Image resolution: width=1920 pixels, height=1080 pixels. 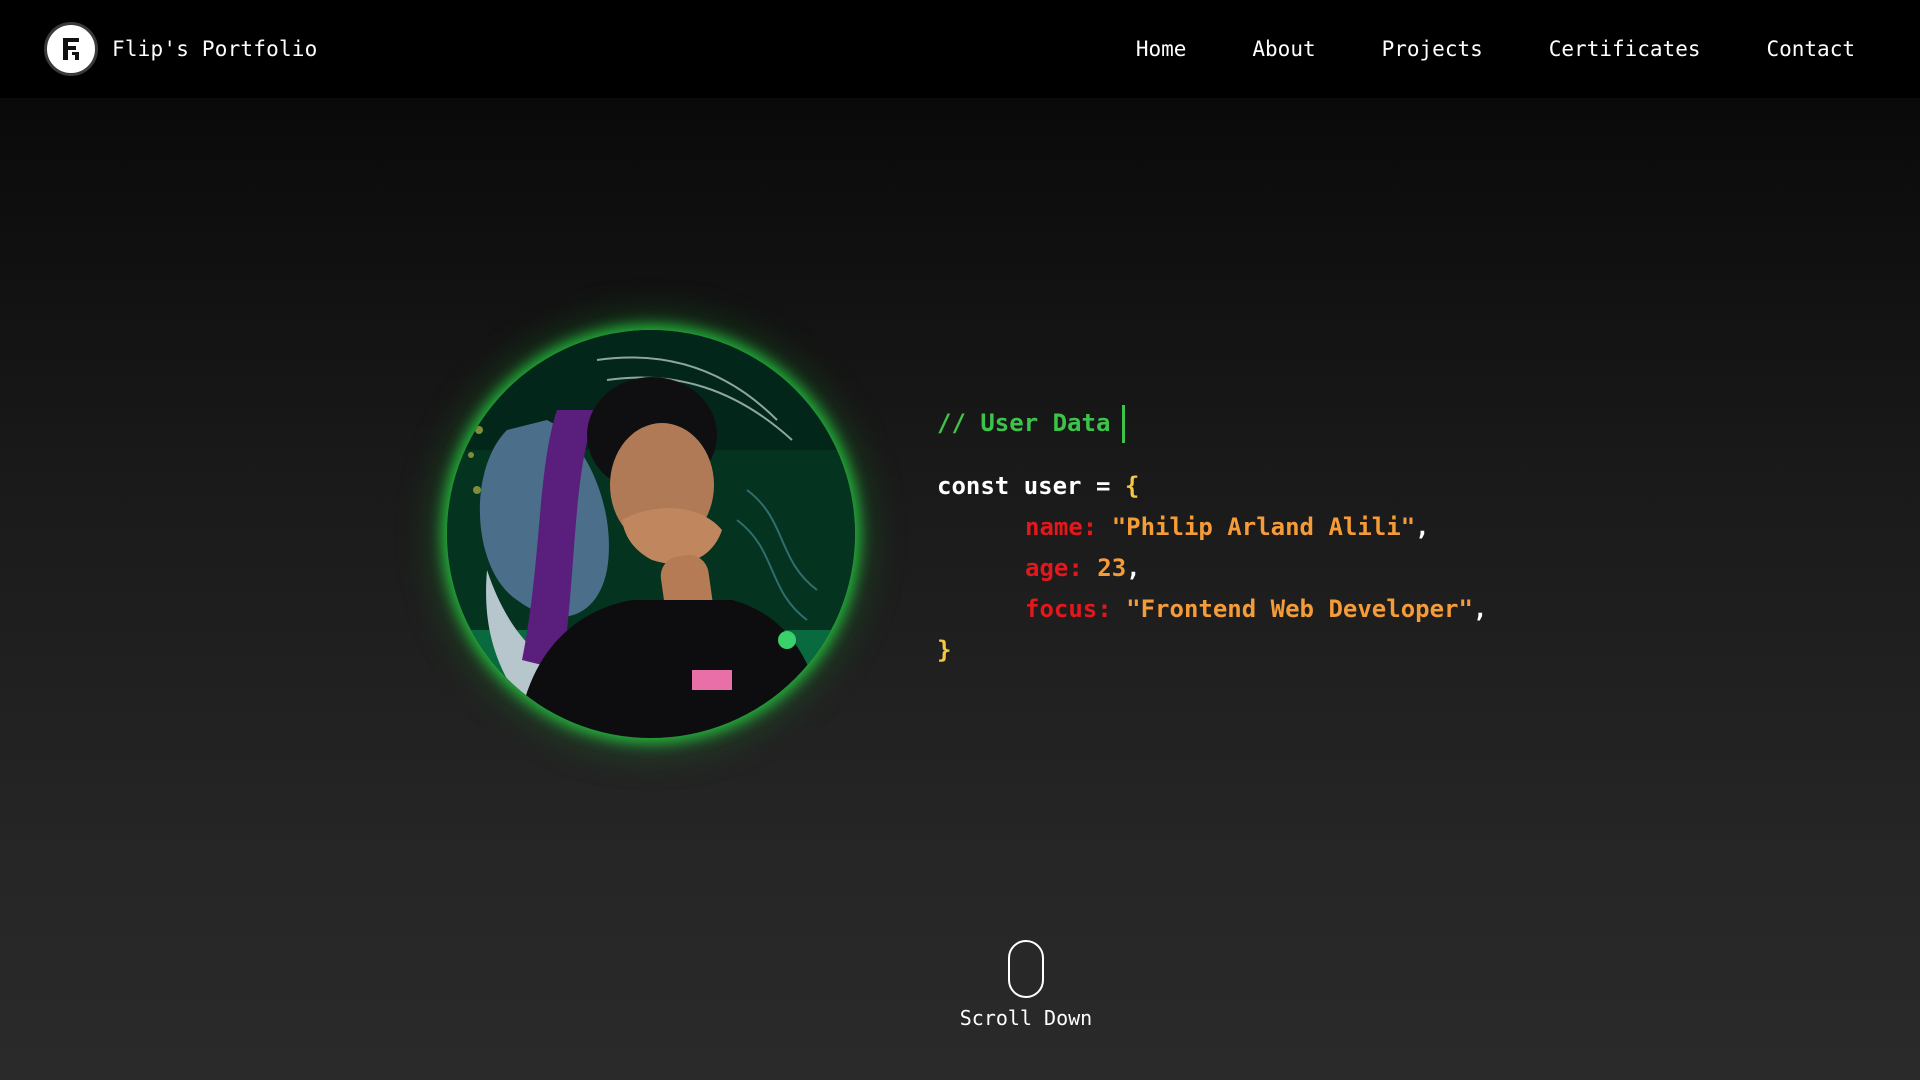 I want to click on code-open-brace: {, so click(x=1132, y=486).